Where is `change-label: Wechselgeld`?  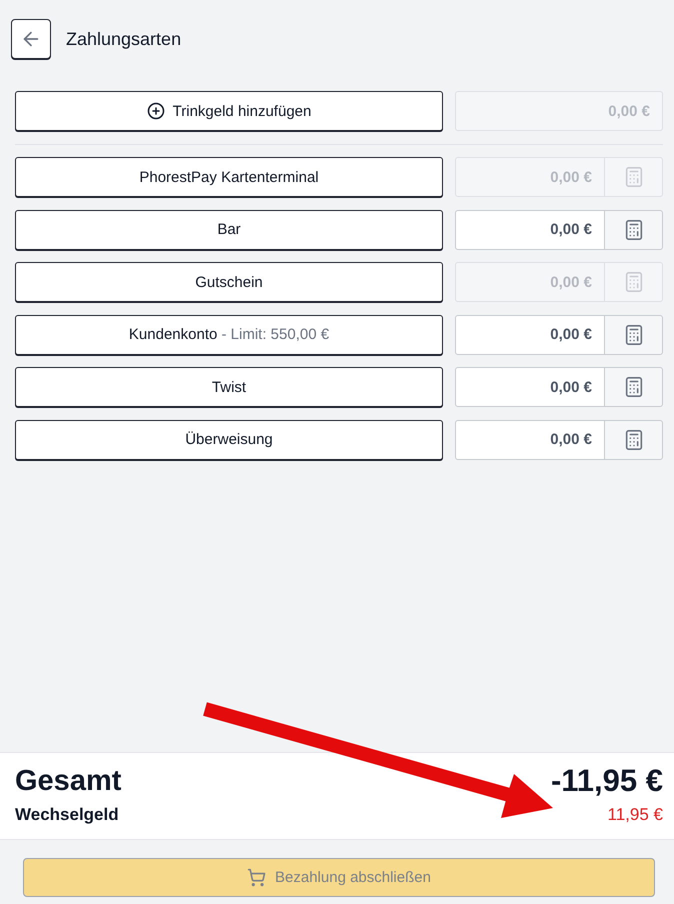
change-label: Wechselgeld is located at coordinates (67, 815).